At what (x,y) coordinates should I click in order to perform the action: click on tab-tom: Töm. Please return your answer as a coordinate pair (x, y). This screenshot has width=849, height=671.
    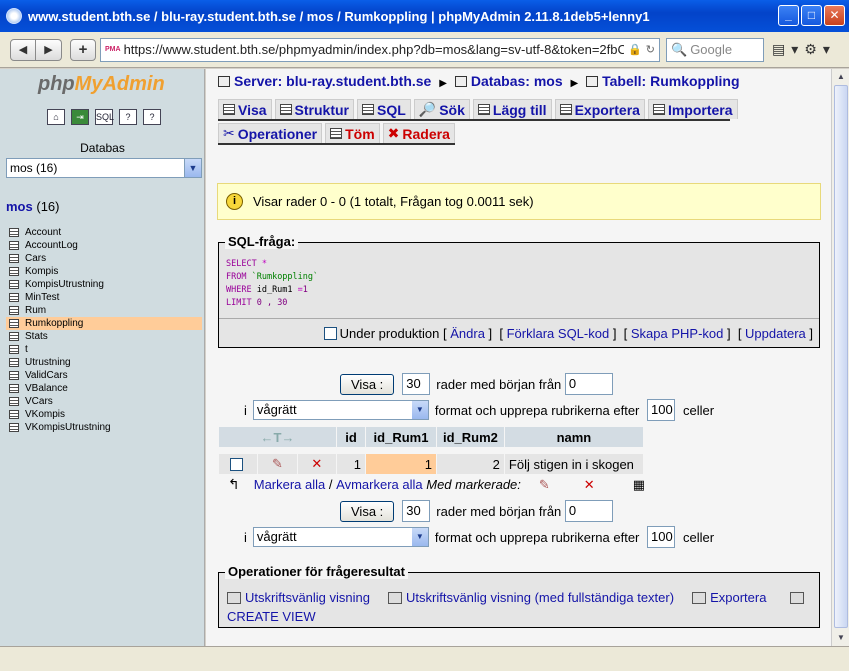
    Looking at the image, I should click on (352, 133).